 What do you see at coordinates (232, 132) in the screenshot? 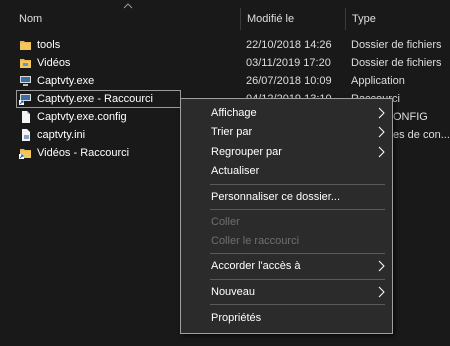
I see `menu-item-label: Trier par` at bounding box center [232, 132].